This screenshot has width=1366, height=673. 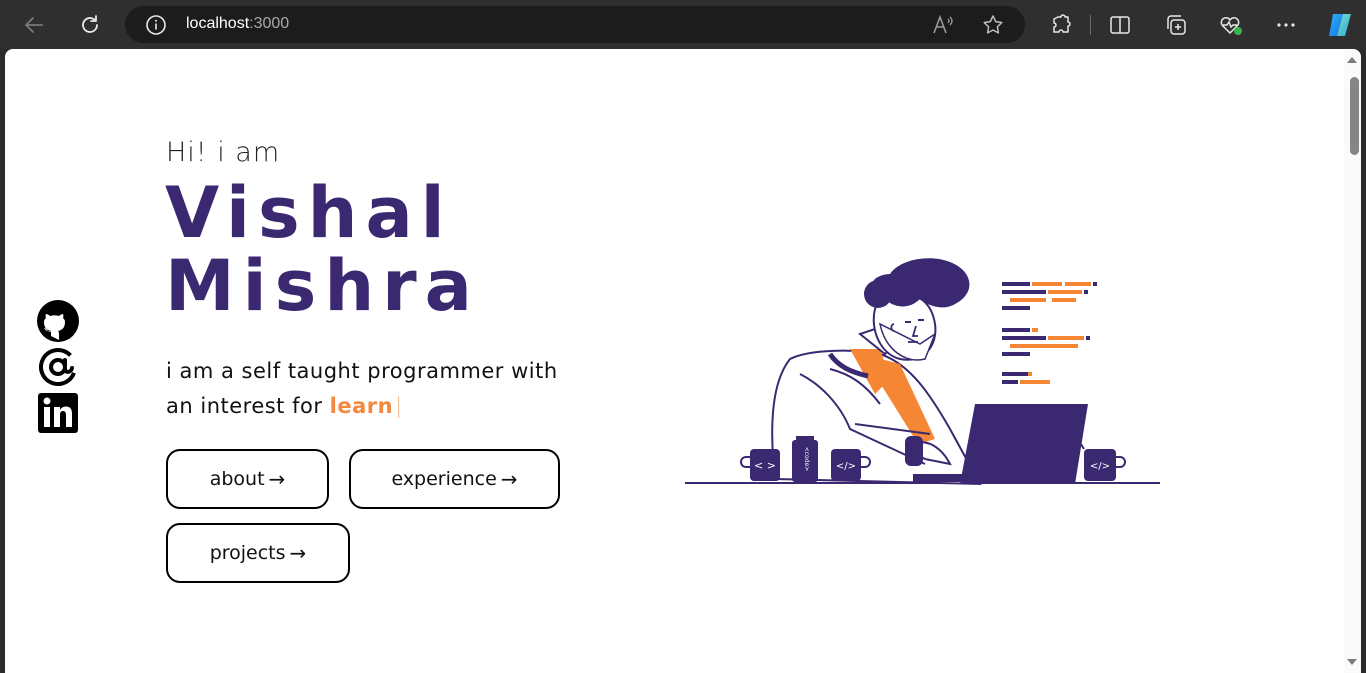 What do you see at coordinates (58, 413) in the screenshot?
I see `linkedin-icon` at bounding box center [58, 413].